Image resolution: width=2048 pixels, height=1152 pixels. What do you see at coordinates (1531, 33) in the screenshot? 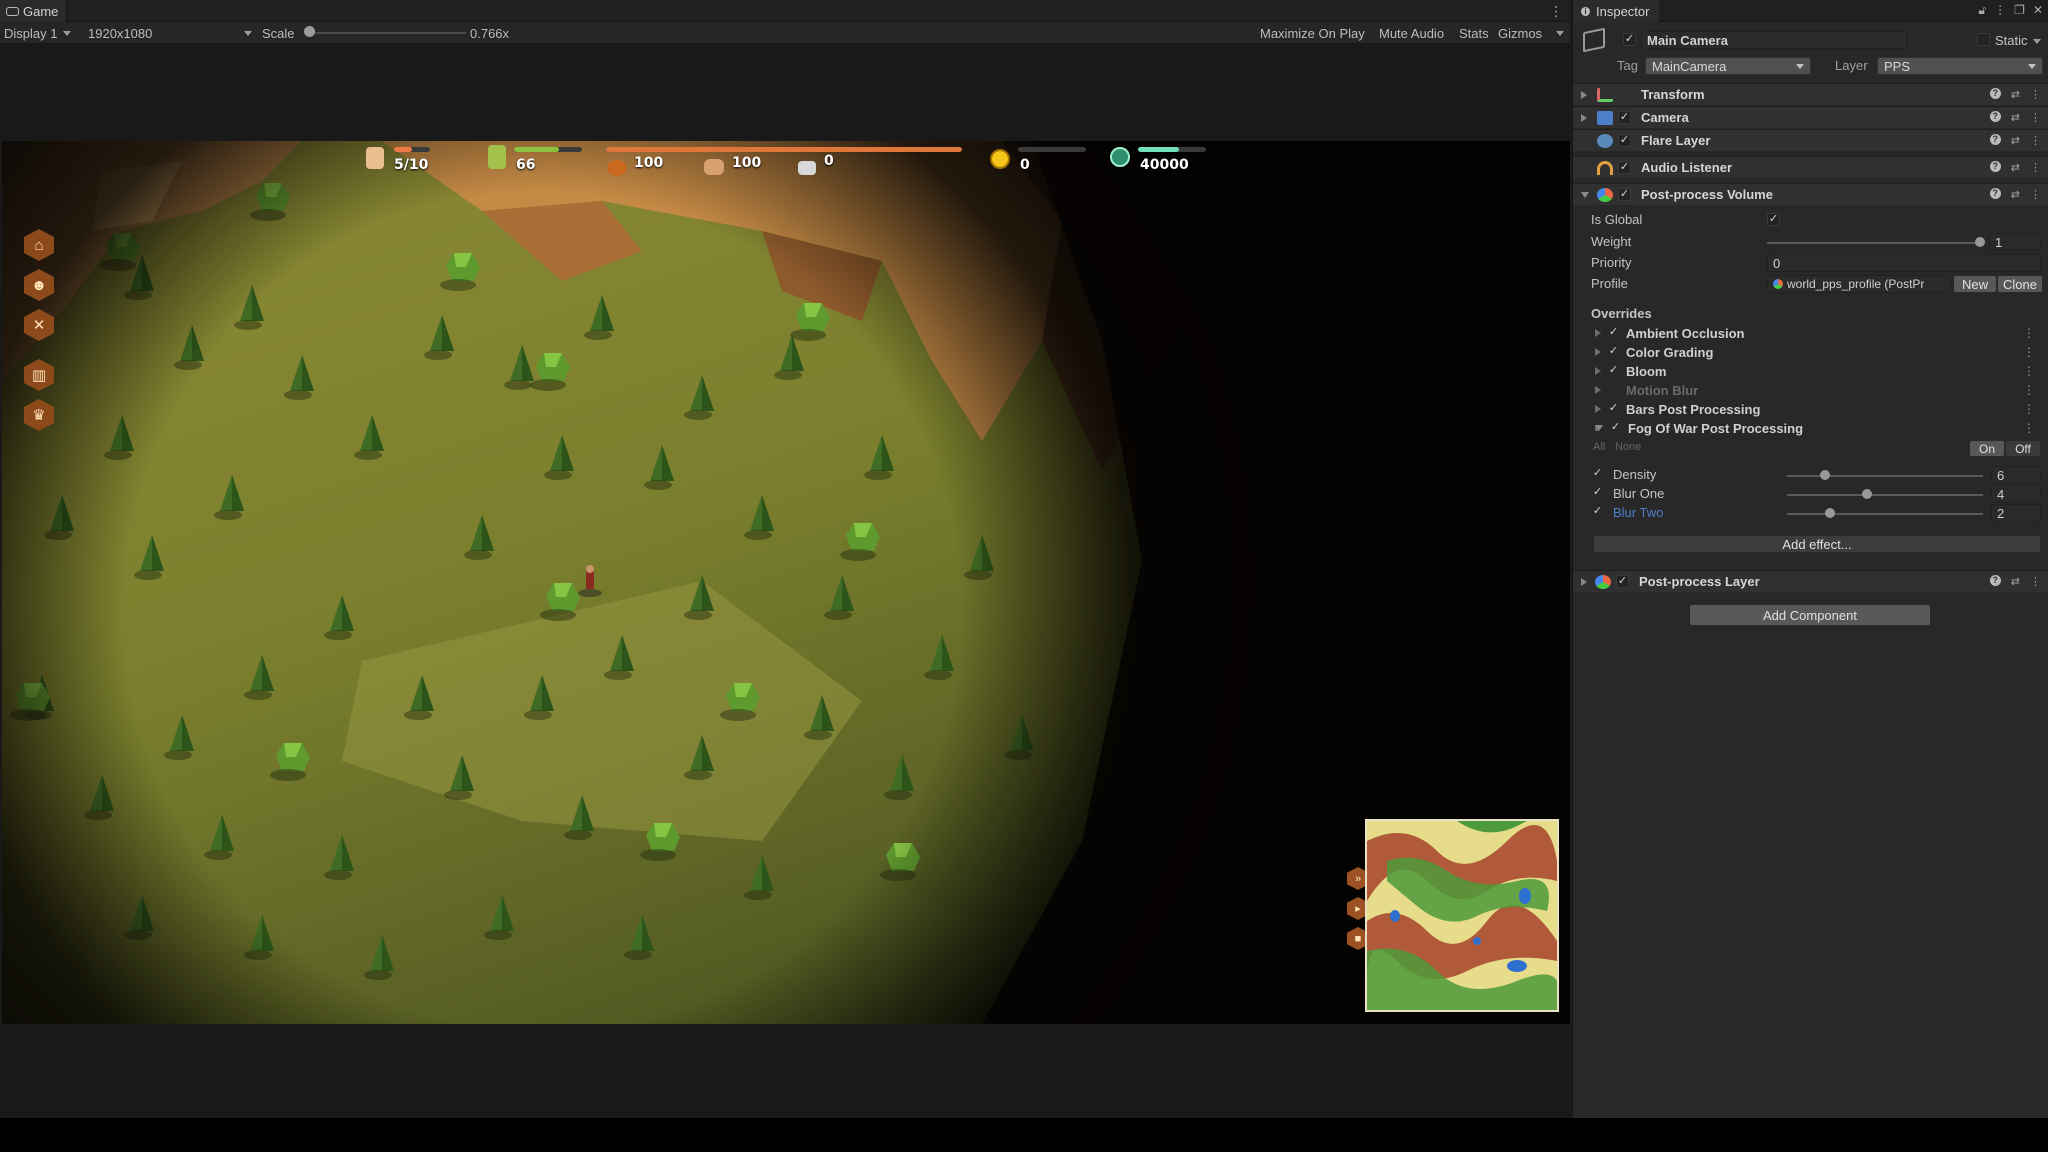
I see `gizmos-dropdown: Gizmos` at bounding box center [1531, 33].